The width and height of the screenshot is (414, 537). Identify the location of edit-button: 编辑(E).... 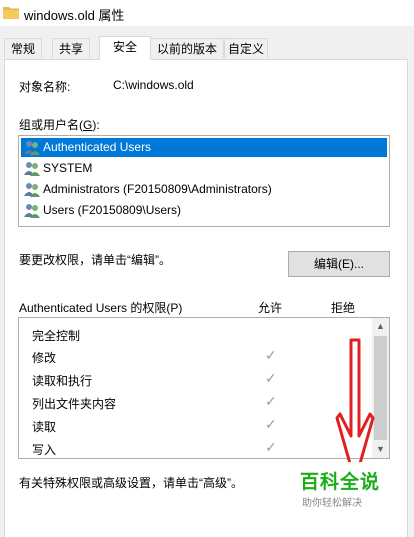
(339, 264).